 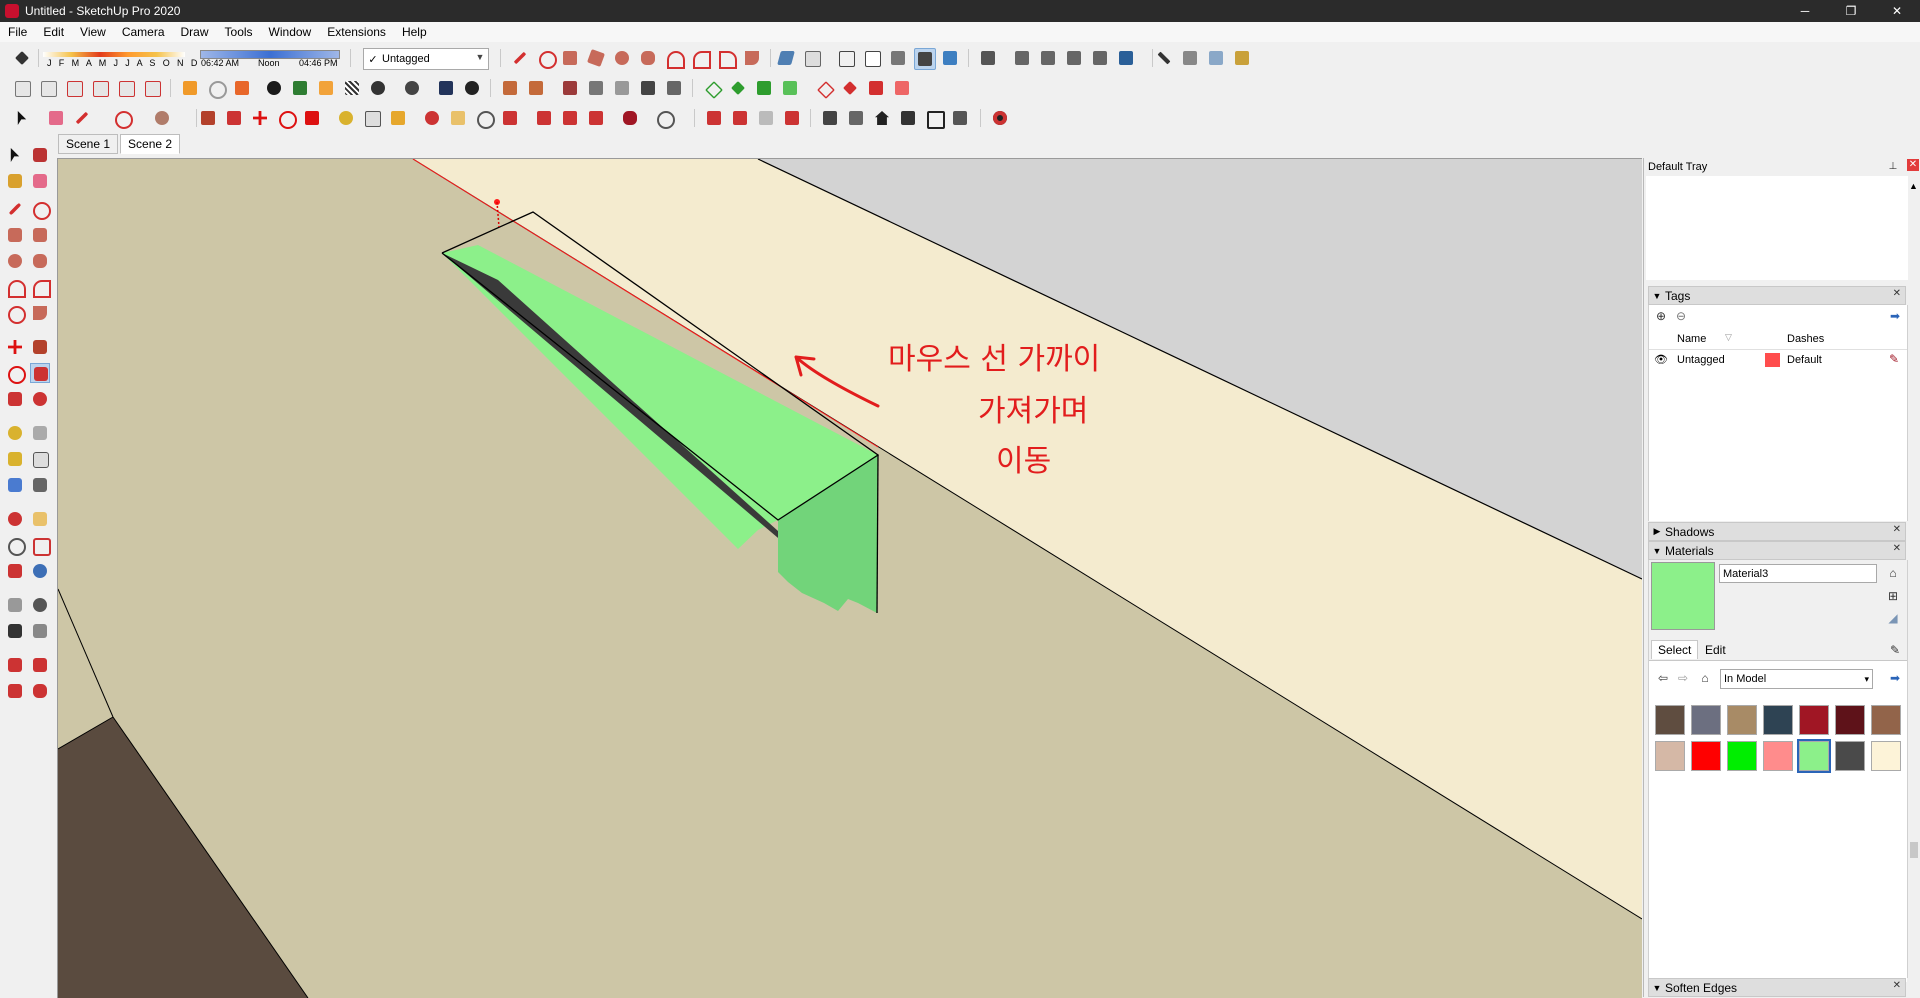 I want to click on menu-draw: Draw, so click(x=195, y=32).